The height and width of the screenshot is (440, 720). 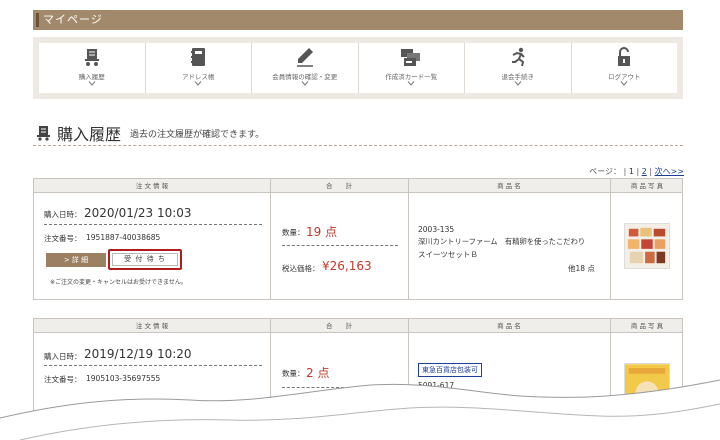 What do you see at coordinates (412, 68) in the screenshot?
I see `nav-item-created-cards: 作成済カード一覧` at bounding box center [412, 68].